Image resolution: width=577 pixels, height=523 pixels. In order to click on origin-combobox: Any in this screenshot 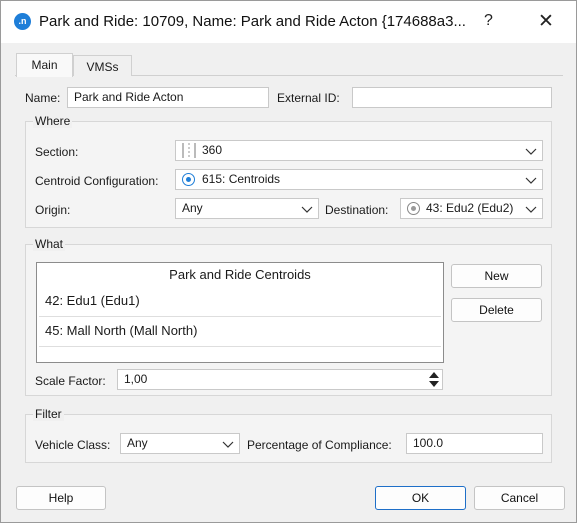, I will do `click(247, 208)`.